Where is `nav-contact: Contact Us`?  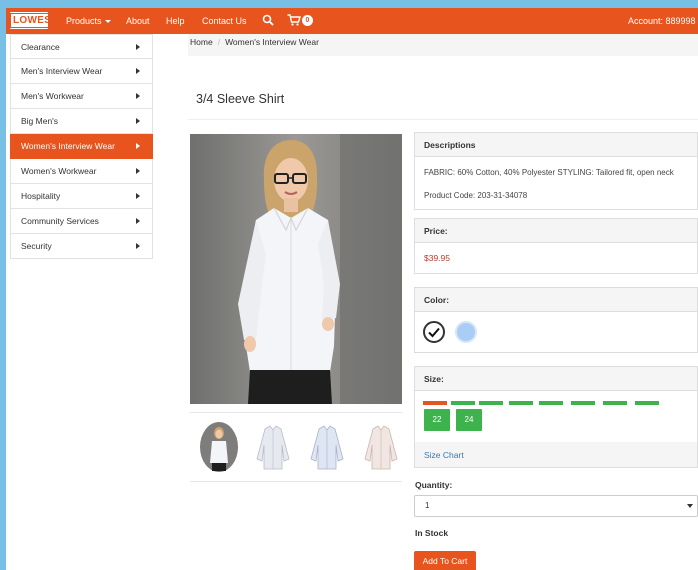 nav-contact: Contact Us is located at coordinates (224, 21).